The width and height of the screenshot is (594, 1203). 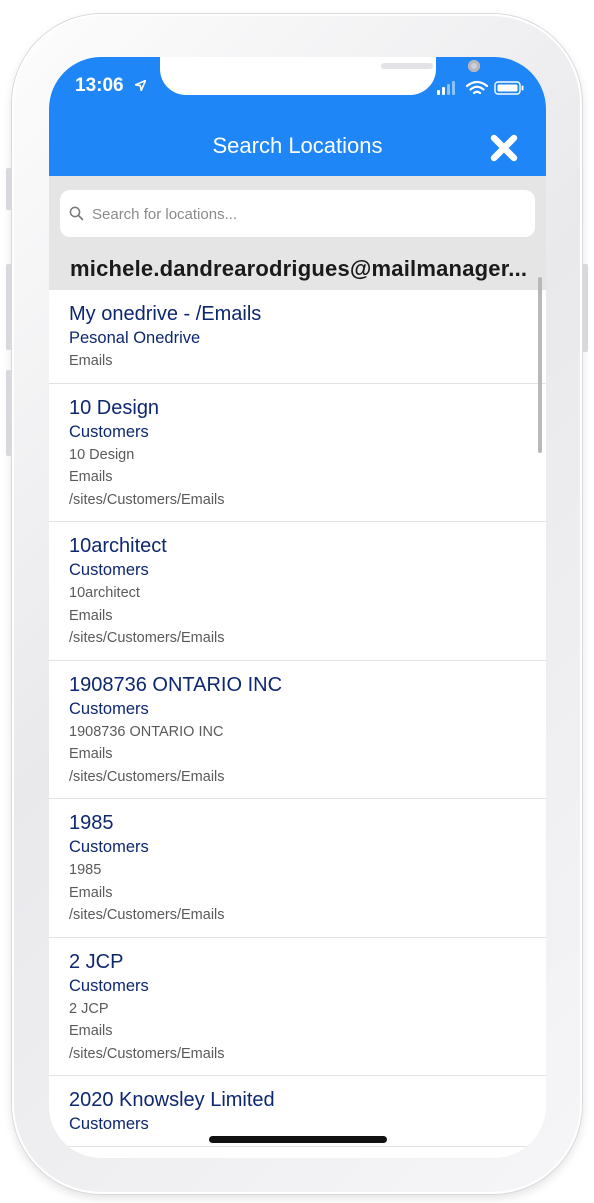 What do you see at coordinates (320, 76) in the screenshot?
I see `device-notch` at bounding box center [320, 76].